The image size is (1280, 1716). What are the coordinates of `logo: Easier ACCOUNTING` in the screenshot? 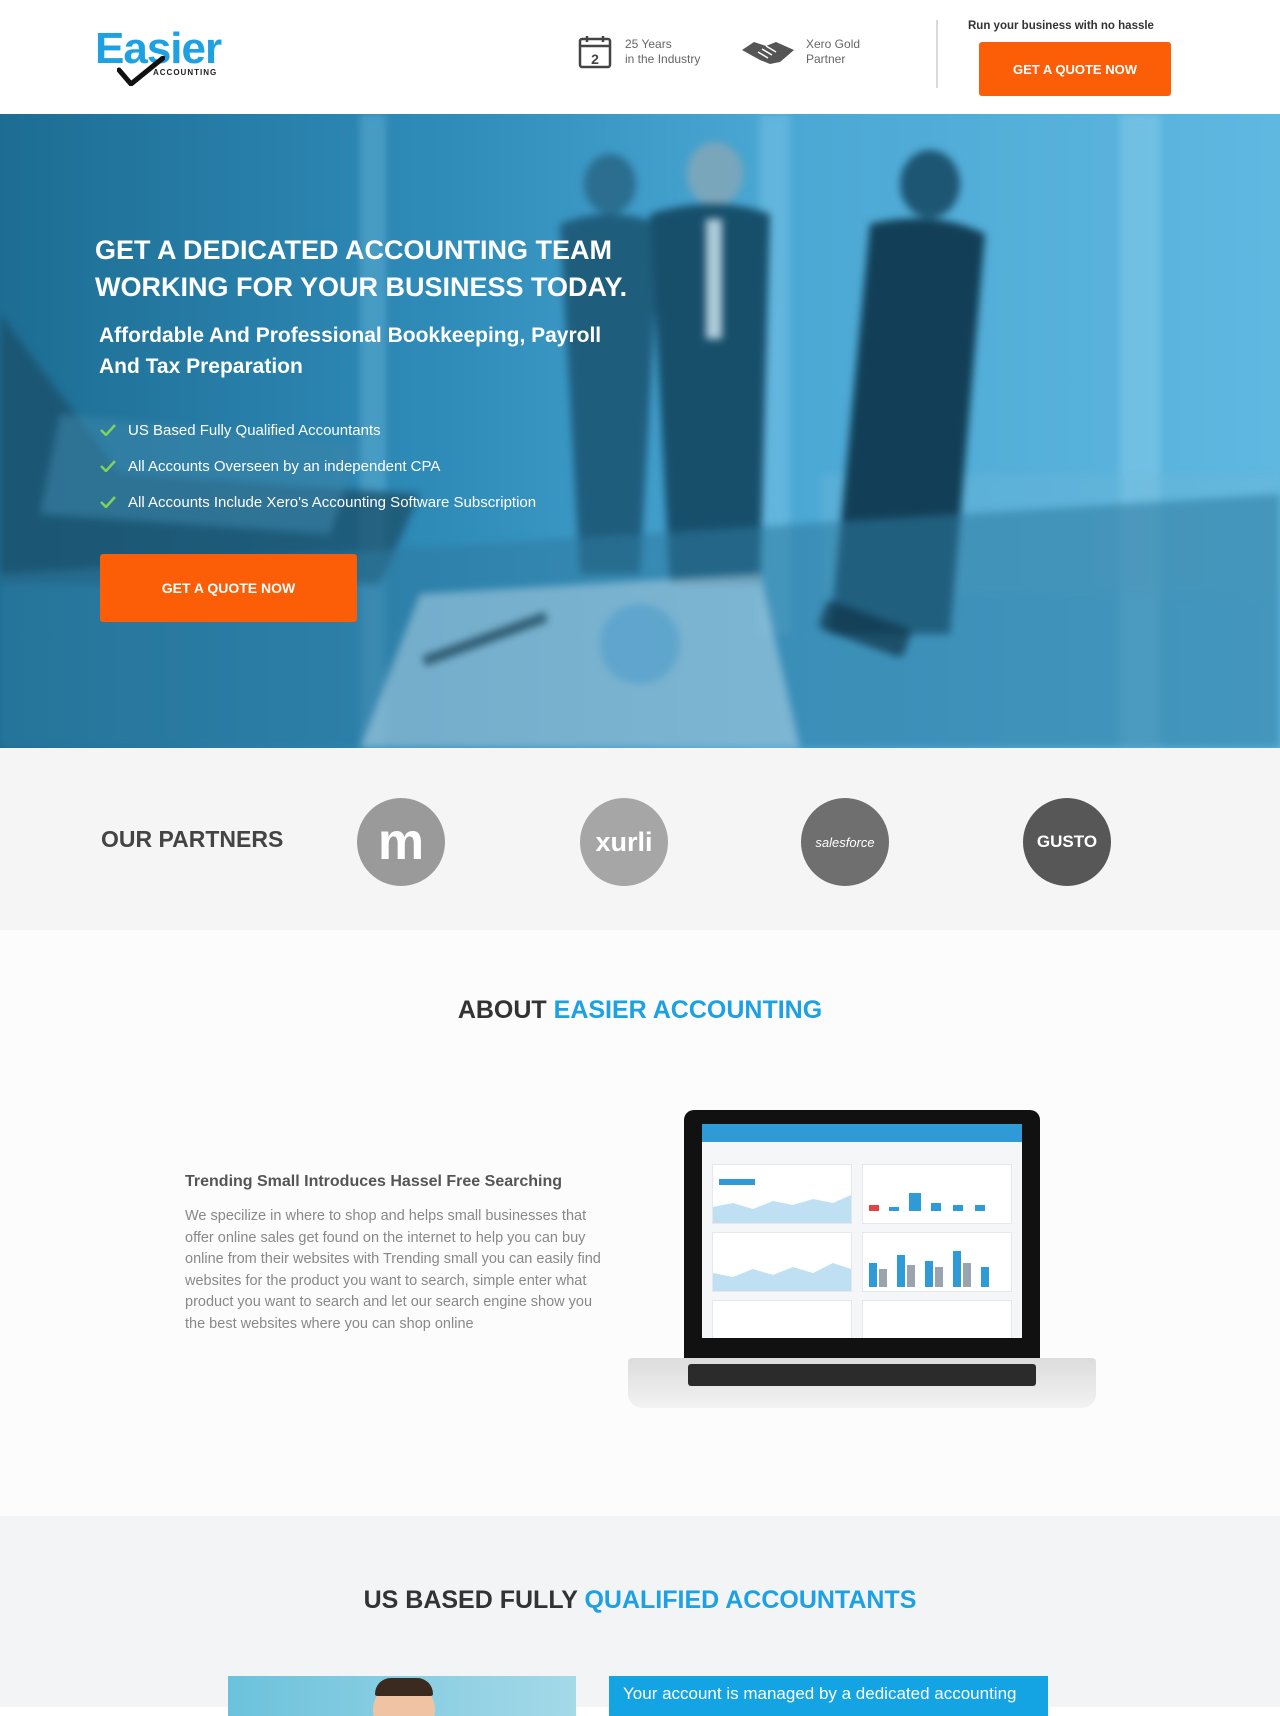 It's located at (170, 55).